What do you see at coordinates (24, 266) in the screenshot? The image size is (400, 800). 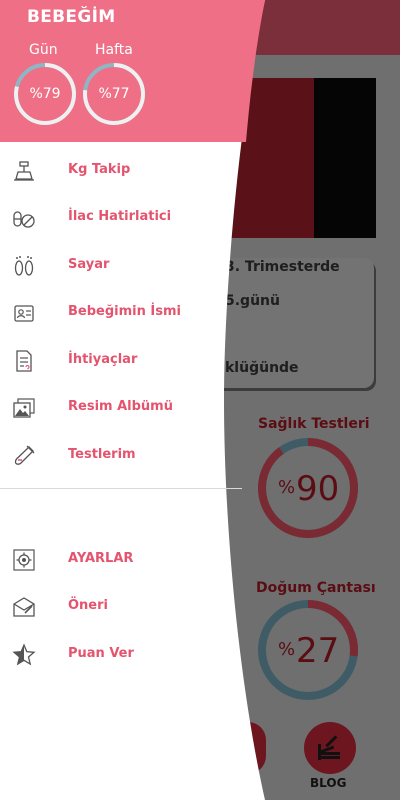 I see `footprints-icon` at bounding box center [24, 266].